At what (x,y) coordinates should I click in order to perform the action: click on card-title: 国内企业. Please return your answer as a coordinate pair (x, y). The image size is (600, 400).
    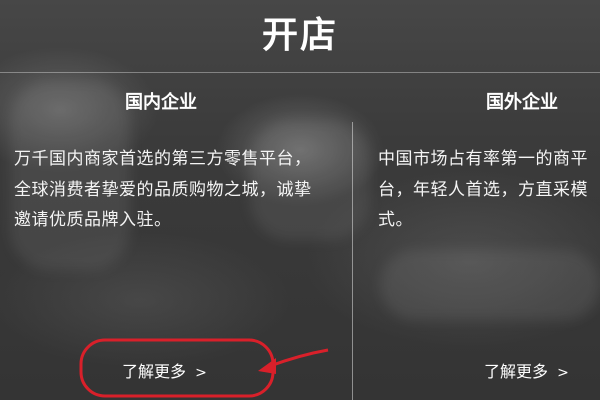
    Looking at the image, I should click on (161, 102).